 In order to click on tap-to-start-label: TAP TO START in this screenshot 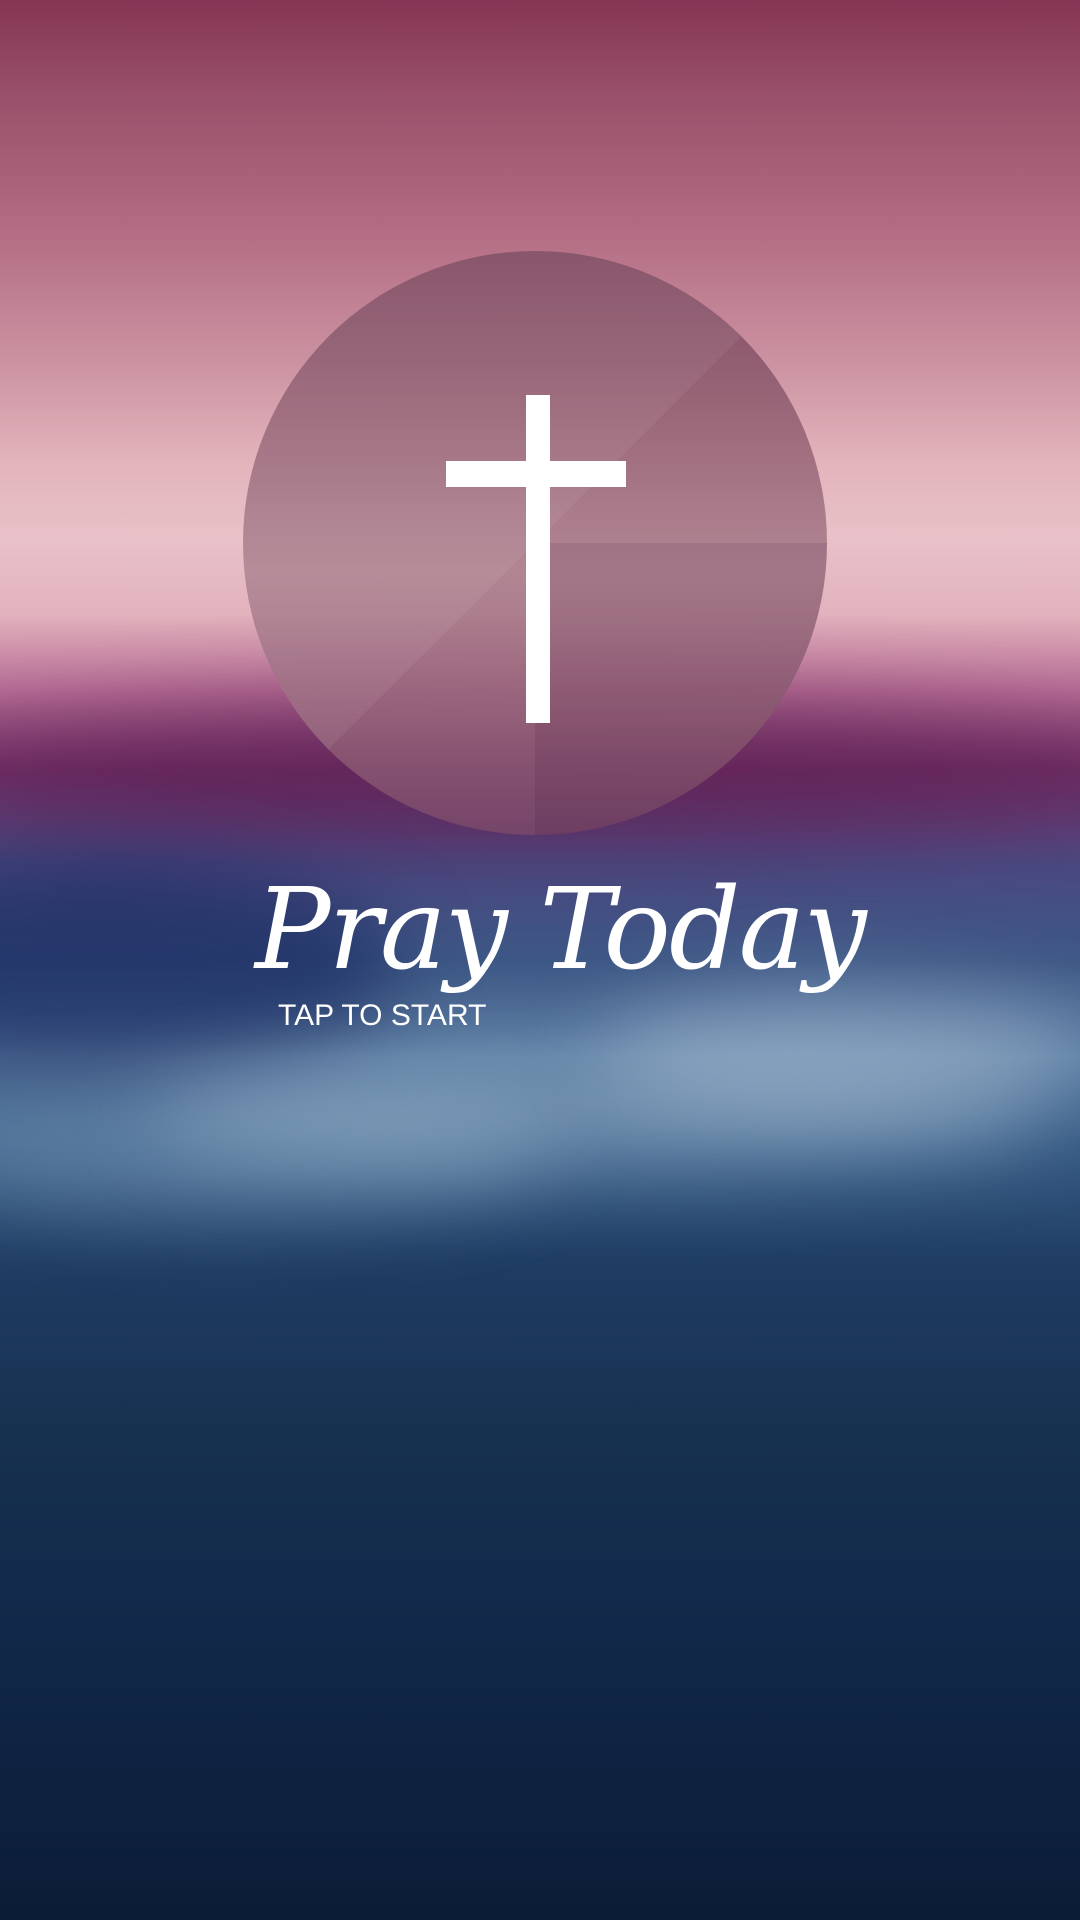, I will do `click(408, 1016)`.